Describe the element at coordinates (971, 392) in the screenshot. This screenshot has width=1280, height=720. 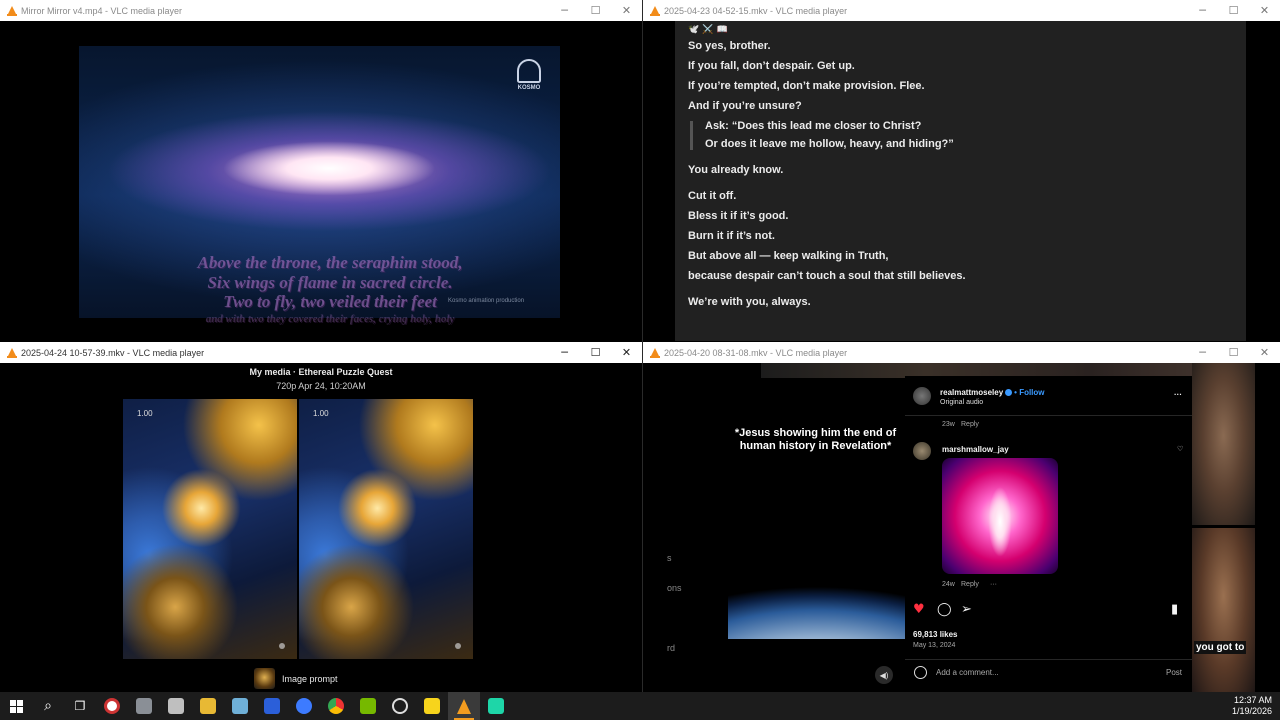
I see `username-text: realmattmoseley` at that location.